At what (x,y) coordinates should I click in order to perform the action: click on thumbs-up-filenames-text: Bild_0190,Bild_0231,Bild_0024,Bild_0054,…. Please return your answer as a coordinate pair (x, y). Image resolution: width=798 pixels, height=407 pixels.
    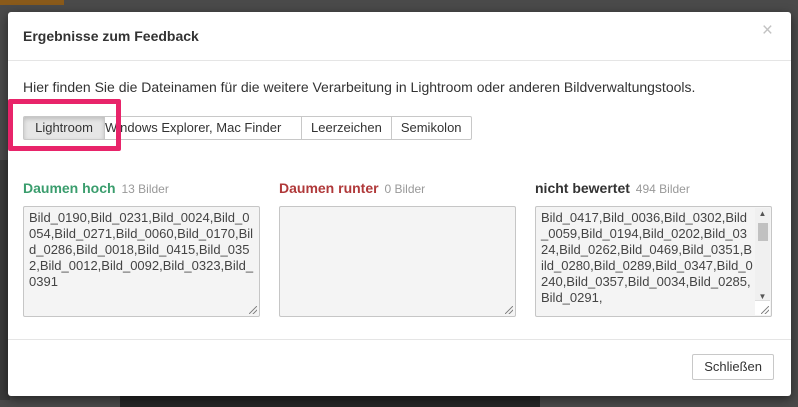
    Looking at the image, I should click on (141, 249).